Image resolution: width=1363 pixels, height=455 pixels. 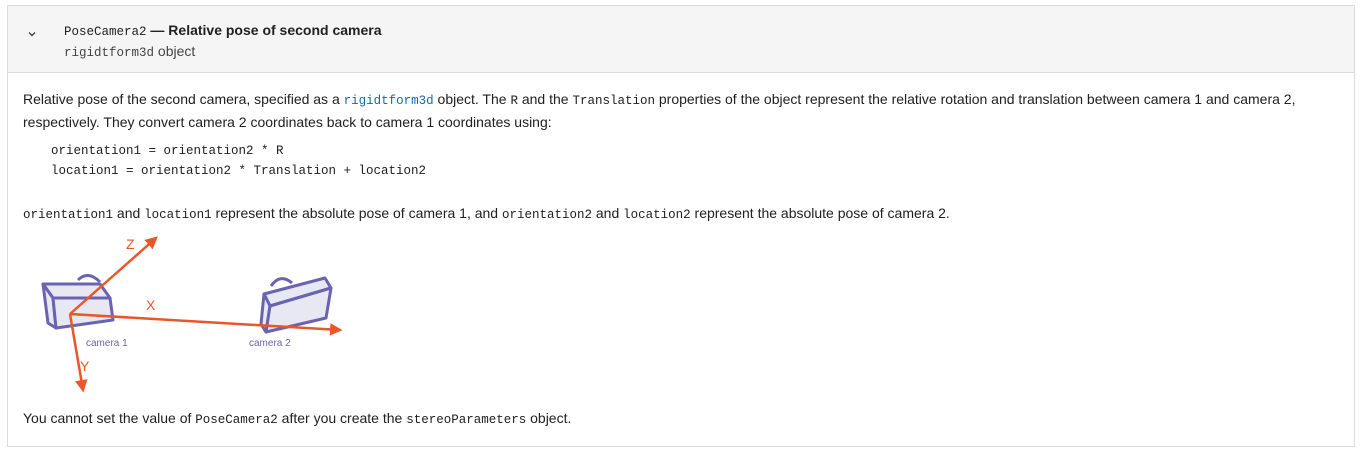 What do you see at coordinates (264, 30) in the screenshot?
I see `property-title-text: — Relative pose of second camera` at bounding box center [264, 30].